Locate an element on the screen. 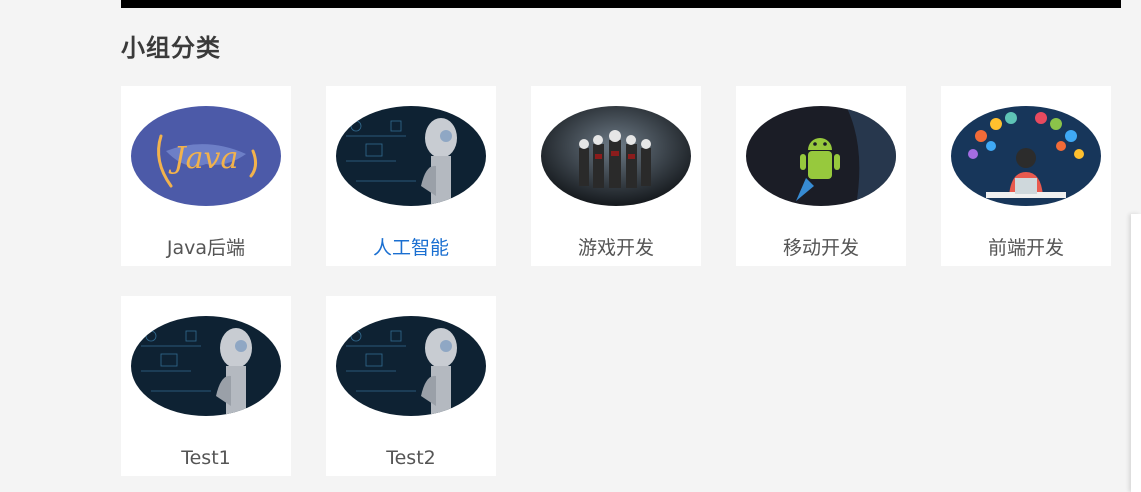  group-card-test1: Test1 is located at coordinates (206, 386).